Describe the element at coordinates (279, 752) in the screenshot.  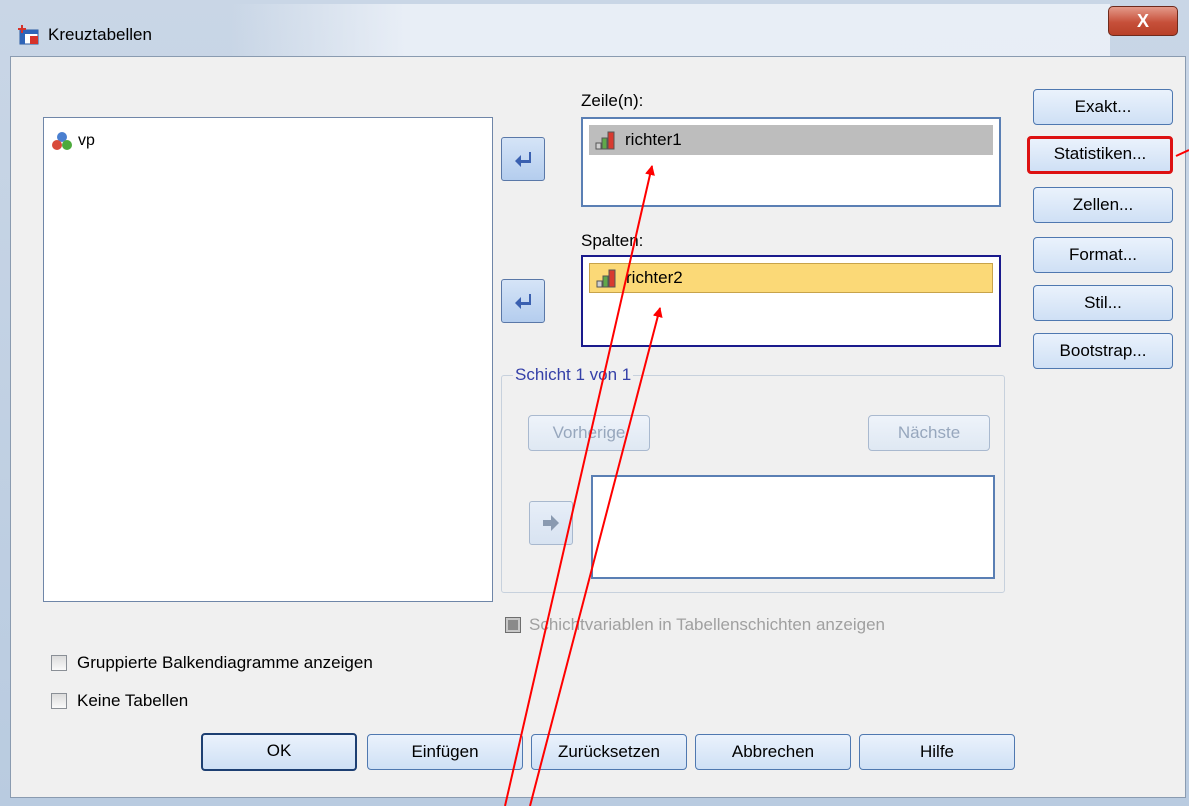
I see `ok-button: OK` at that location.